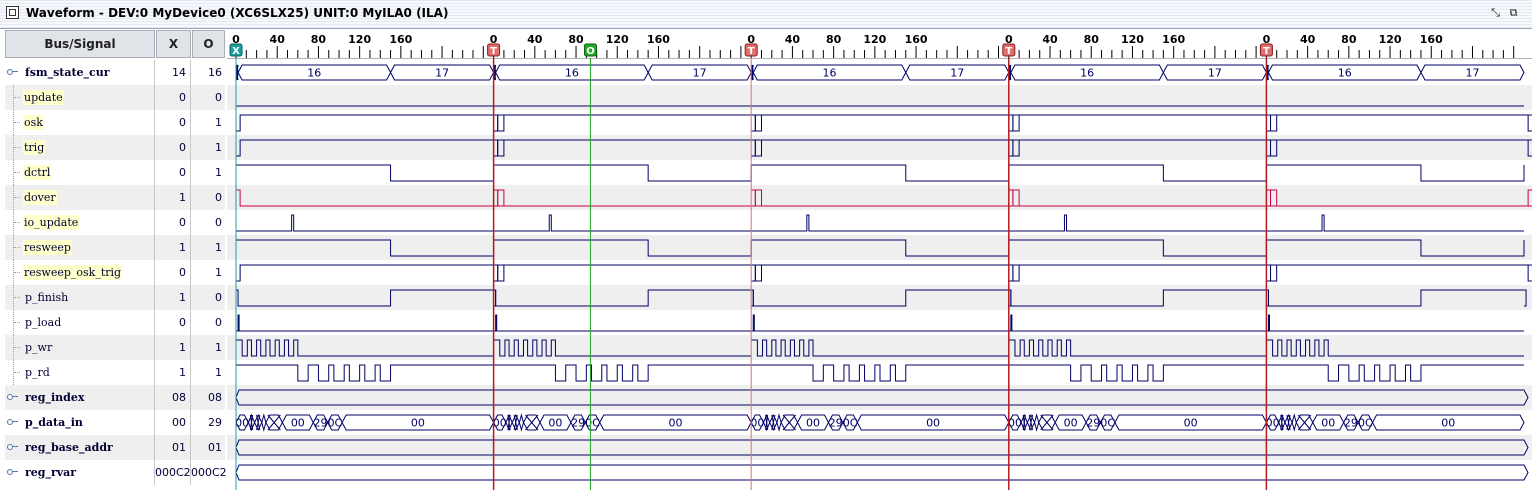  What do you see at coordinates (173, 44) in the screenshot?
I see `column-header-x: X` at bounding box center [173, 44].